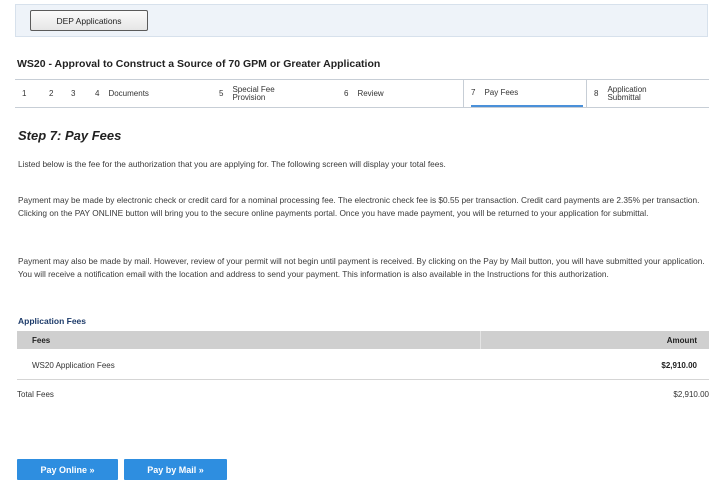 The image size is (715, 487). I want to click on column-divider, so click(480, 340).